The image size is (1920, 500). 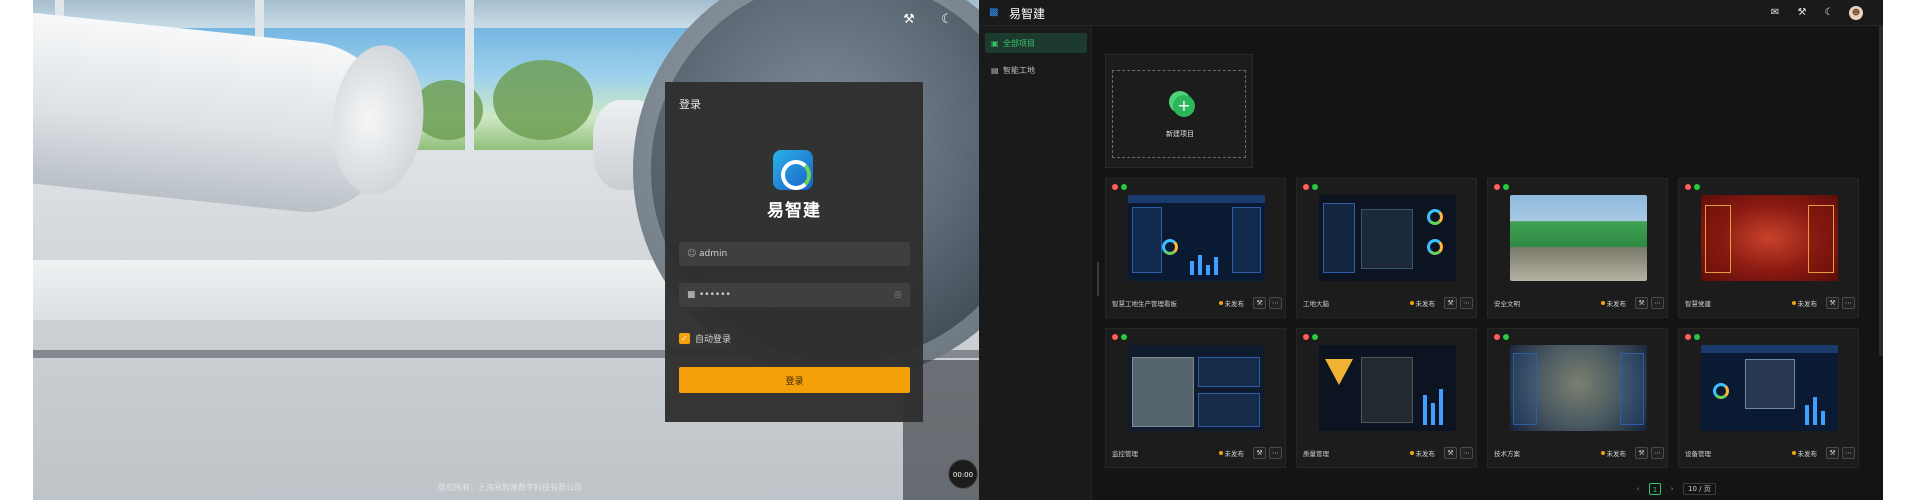 What do you see at coordinates (1036, 43) in the screenshot?
I see `sidebar-item-all-projects: ▣ 全部项目` at bounding box center [1036, 43].